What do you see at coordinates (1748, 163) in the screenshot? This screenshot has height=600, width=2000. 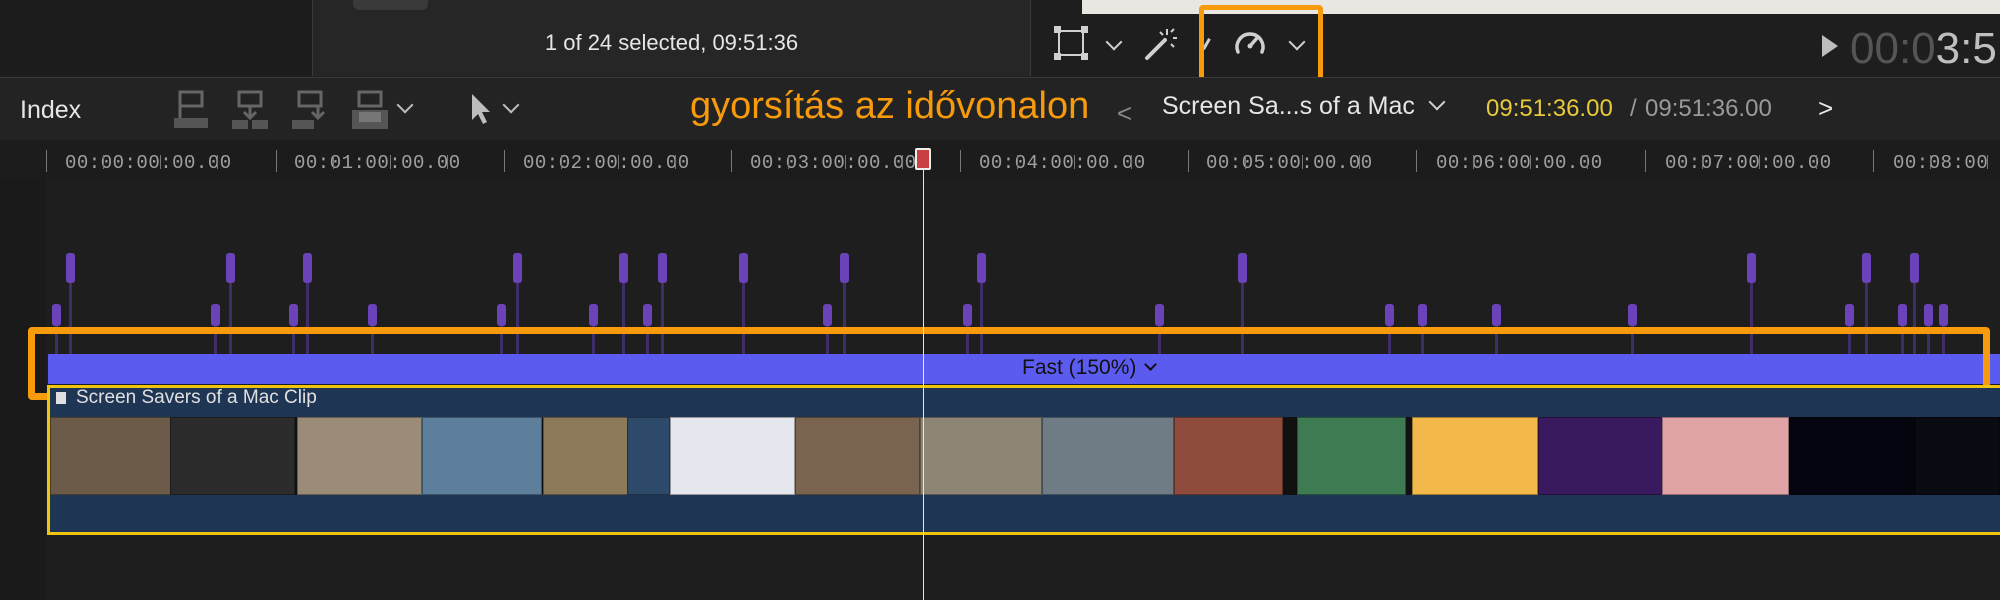 I see `ruler-label: 00:07:00:00.00` at bounding box center [1748, 163].